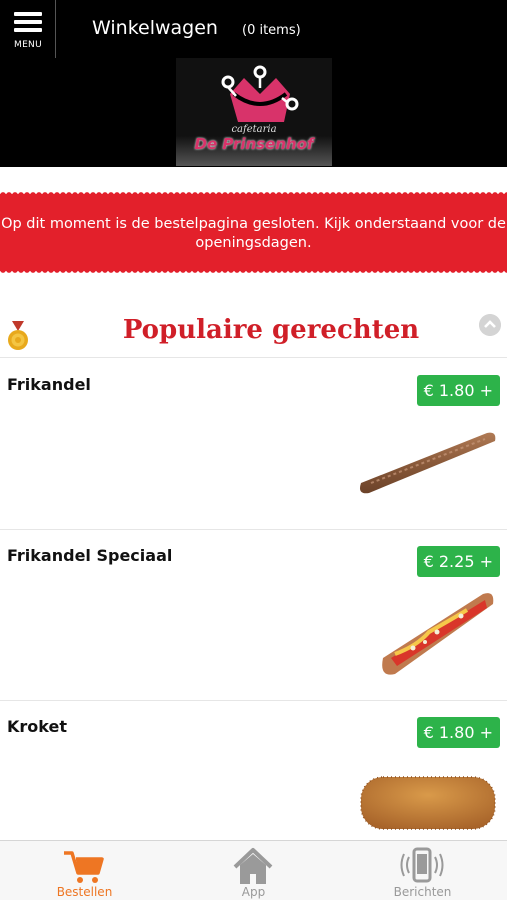 This screenshot has height=900, width=507. What do you see at coordinates (438, 634) in the screenshot?
I see `frikandel-speciaal-image` at bounding box center [438, 634].